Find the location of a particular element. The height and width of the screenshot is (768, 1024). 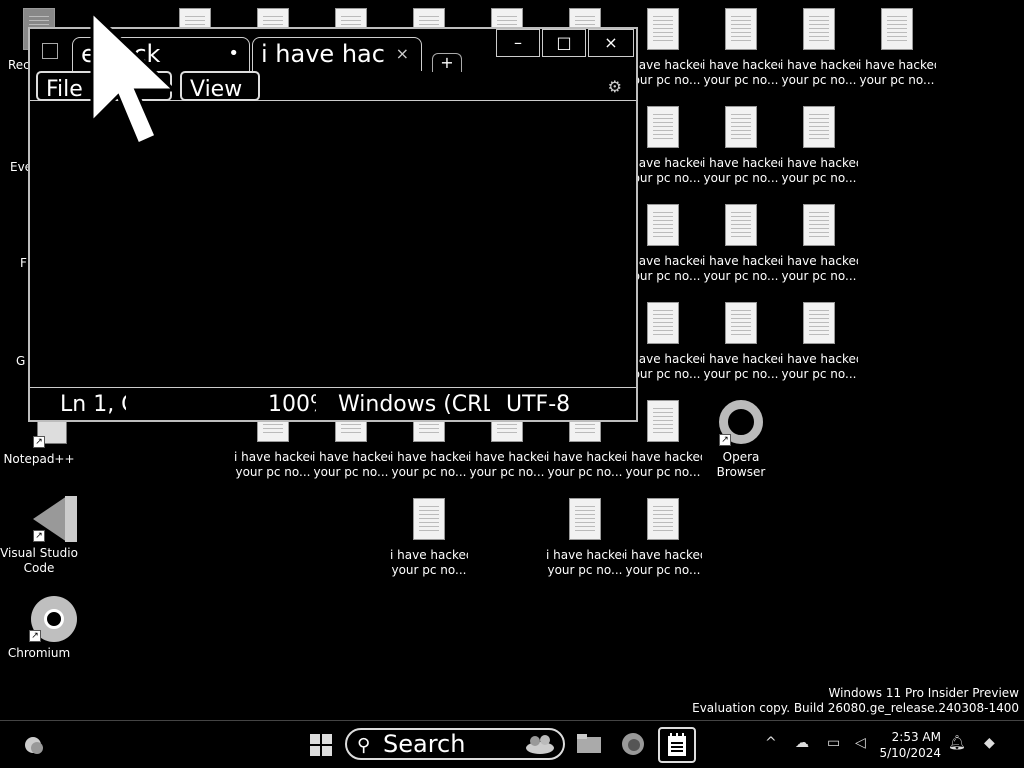

weather-icon is located at coordinates (33, 744).